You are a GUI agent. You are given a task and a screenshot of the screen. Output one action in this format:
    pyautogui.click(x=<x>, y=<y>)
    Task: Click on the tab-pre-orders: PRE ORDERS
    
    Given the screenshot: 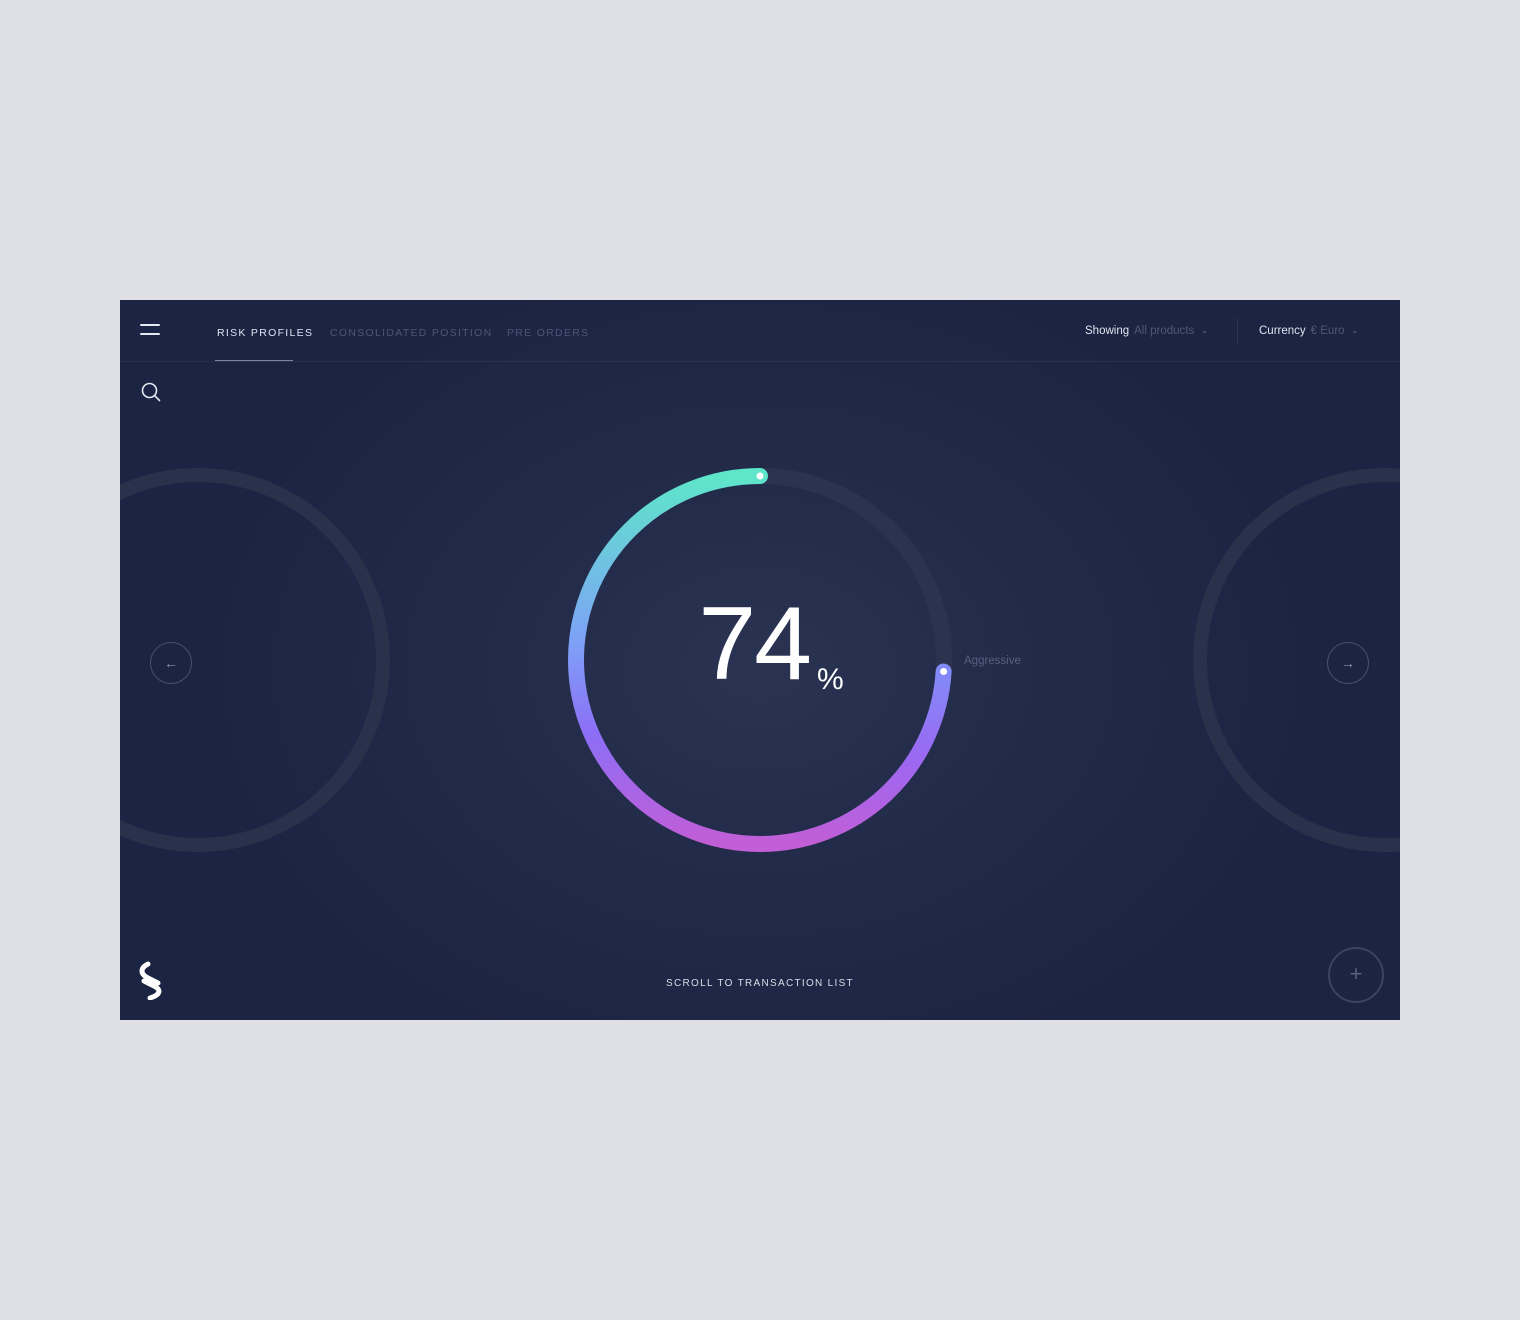 What is the action you would take?
    pyautogui.click(x=548, y=333)
    